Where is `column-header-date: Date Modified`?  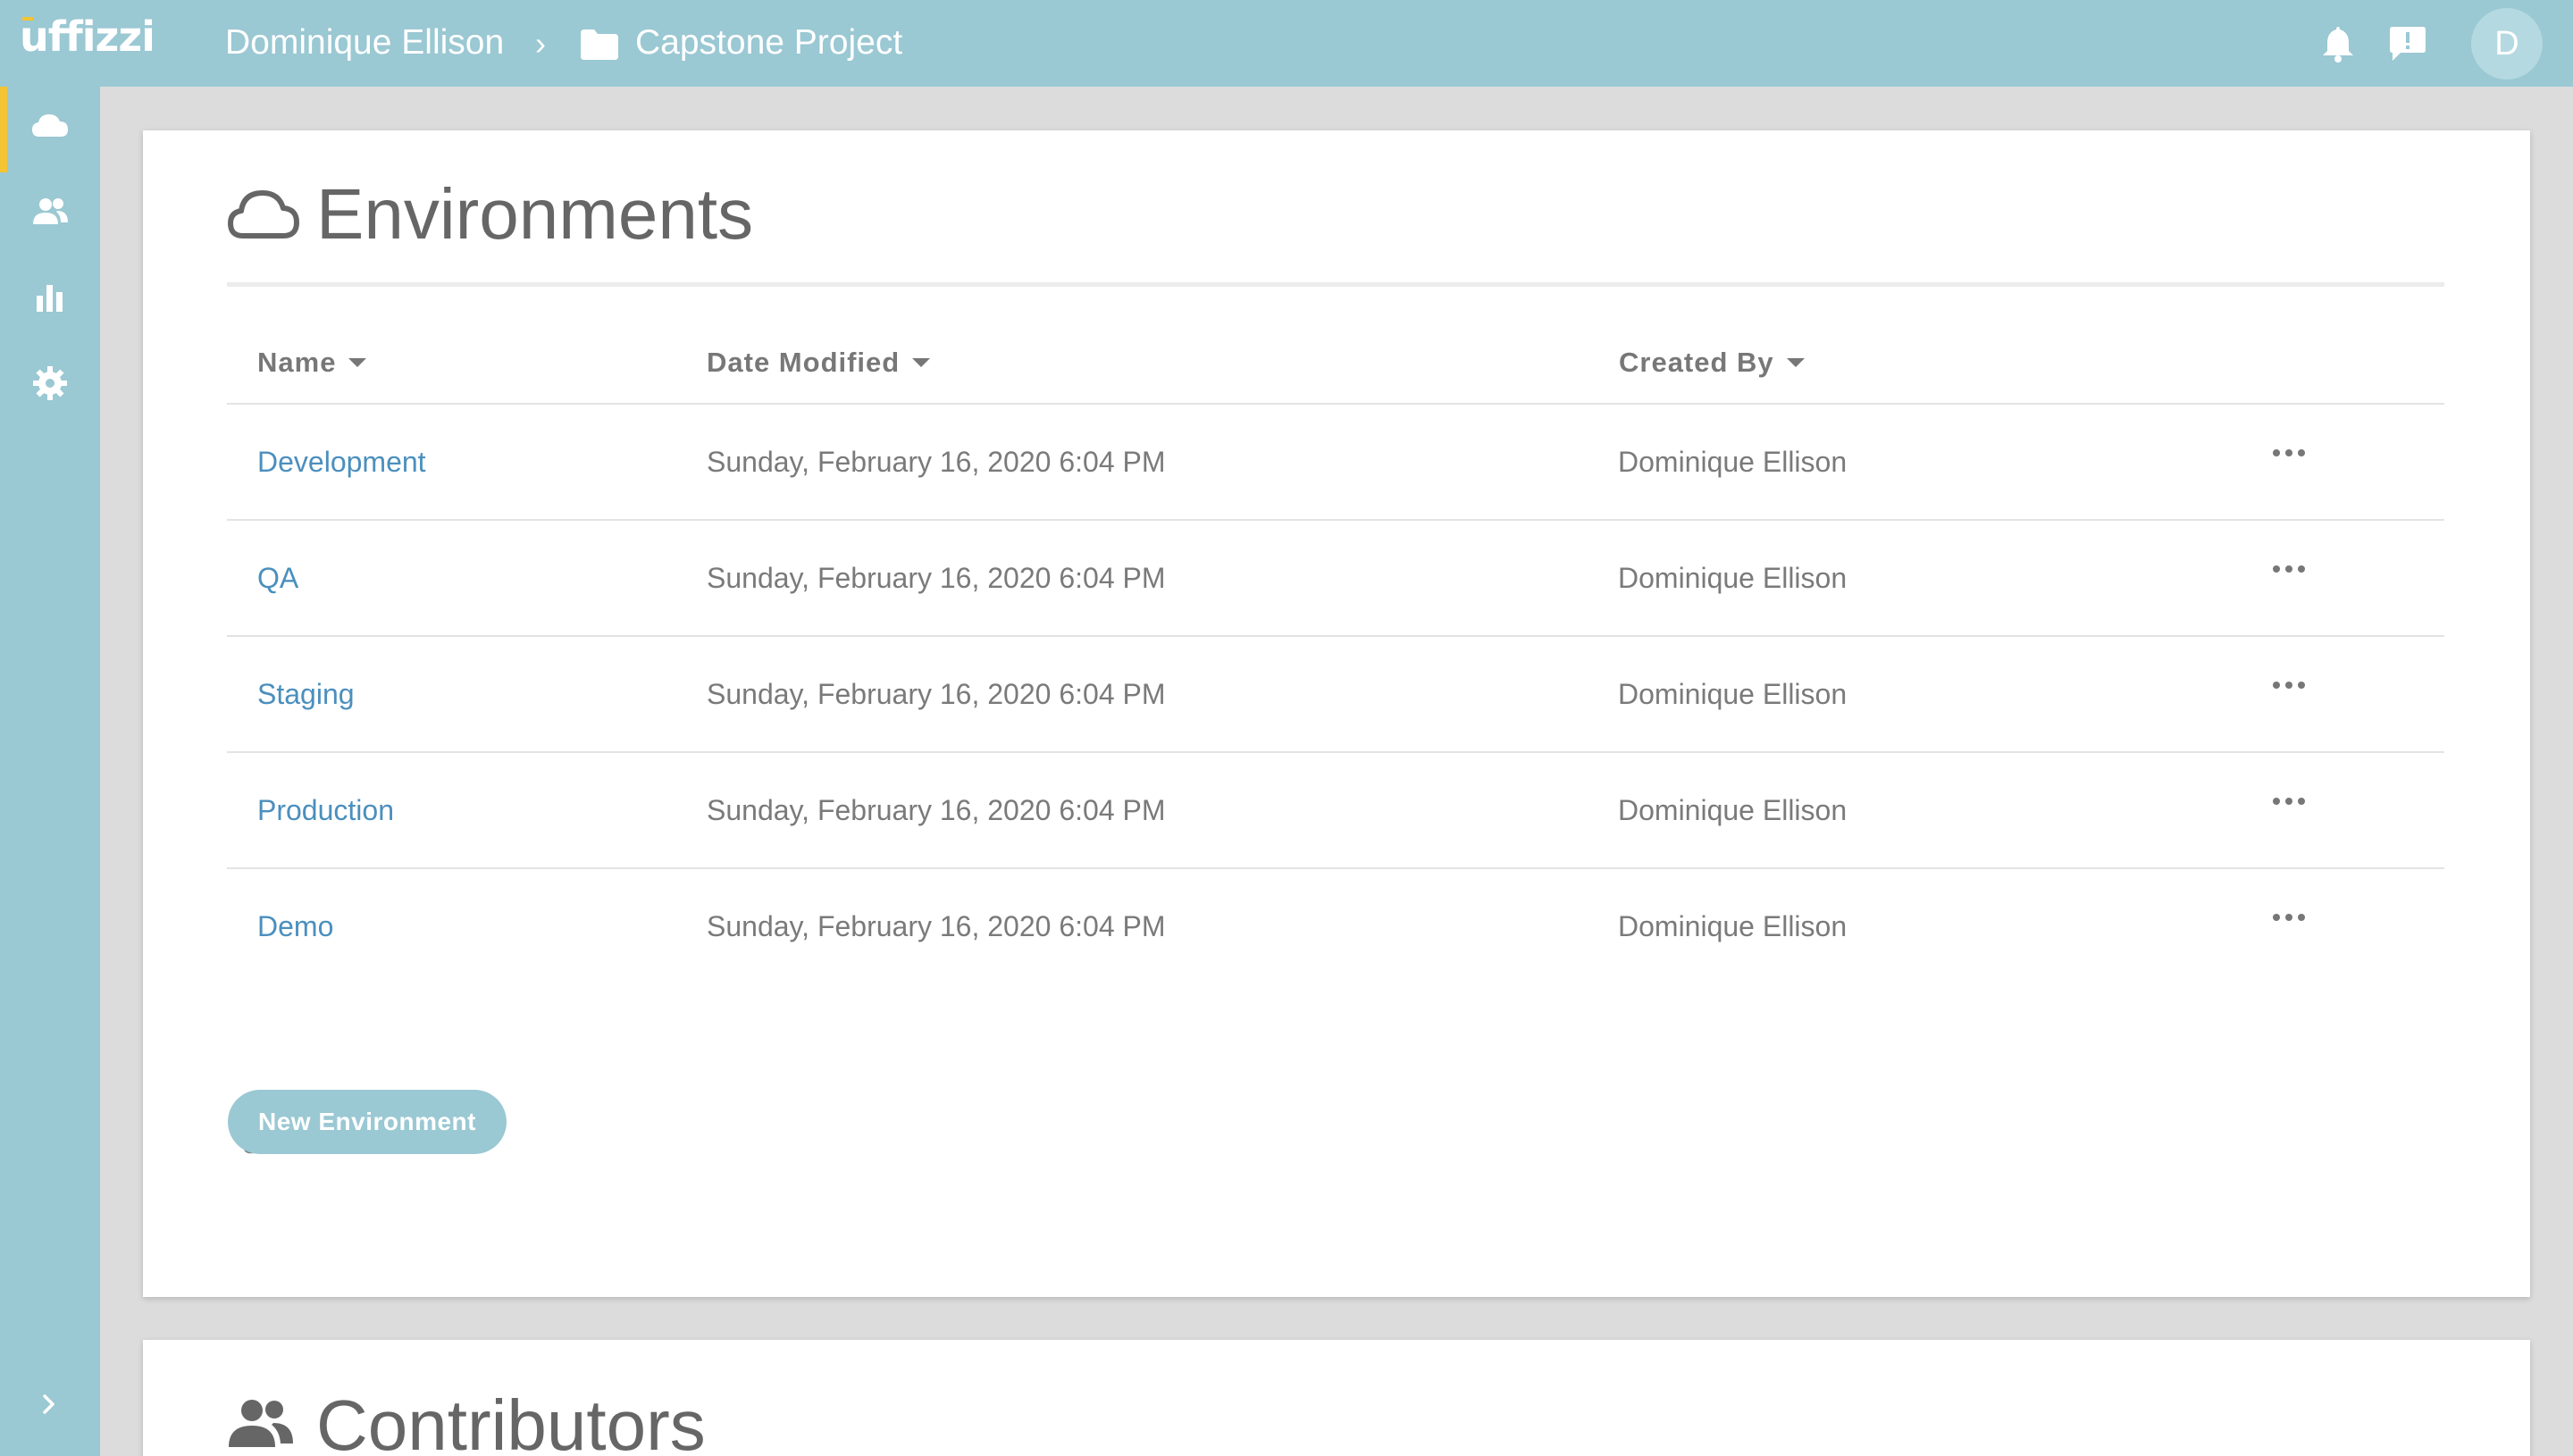 column-header-date: Date Modified is located at coordinates (819, 363).